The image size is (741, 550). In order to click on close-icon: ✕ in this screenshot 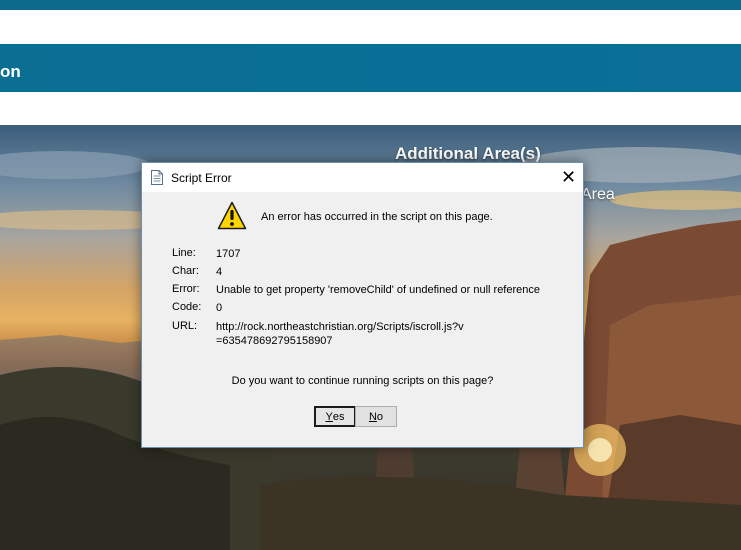, I will do `click(568, 177)`.